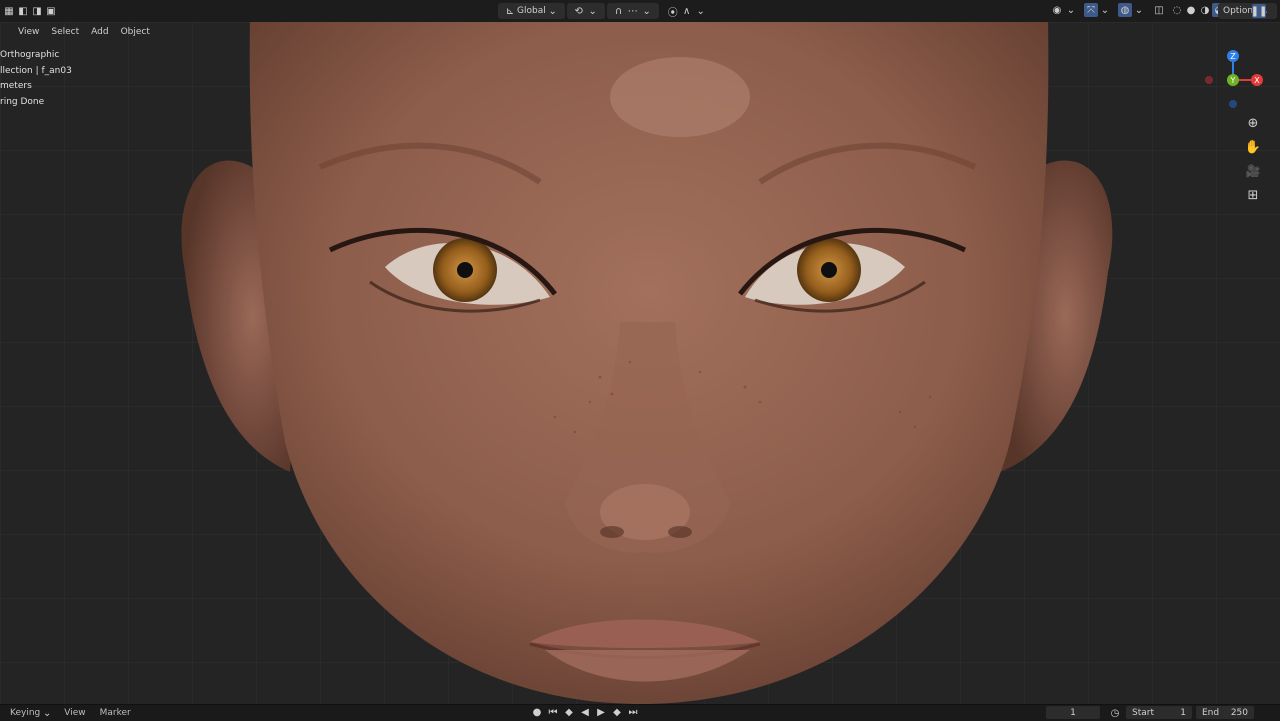  I want to click on camera-view-button: 🎥, so click(1253, 171).